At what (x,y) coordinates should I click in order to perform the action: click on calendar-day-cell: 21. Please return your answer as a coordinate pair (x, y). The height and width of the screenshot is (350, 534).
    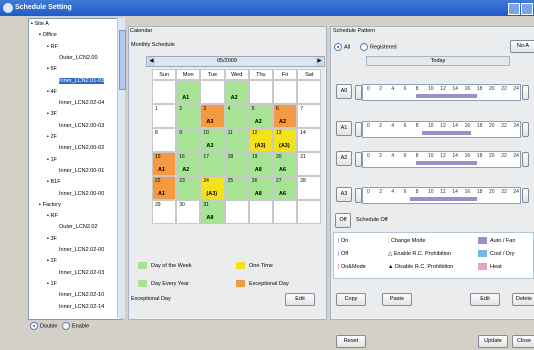
    Looking at the image, I should click on (309, 164).